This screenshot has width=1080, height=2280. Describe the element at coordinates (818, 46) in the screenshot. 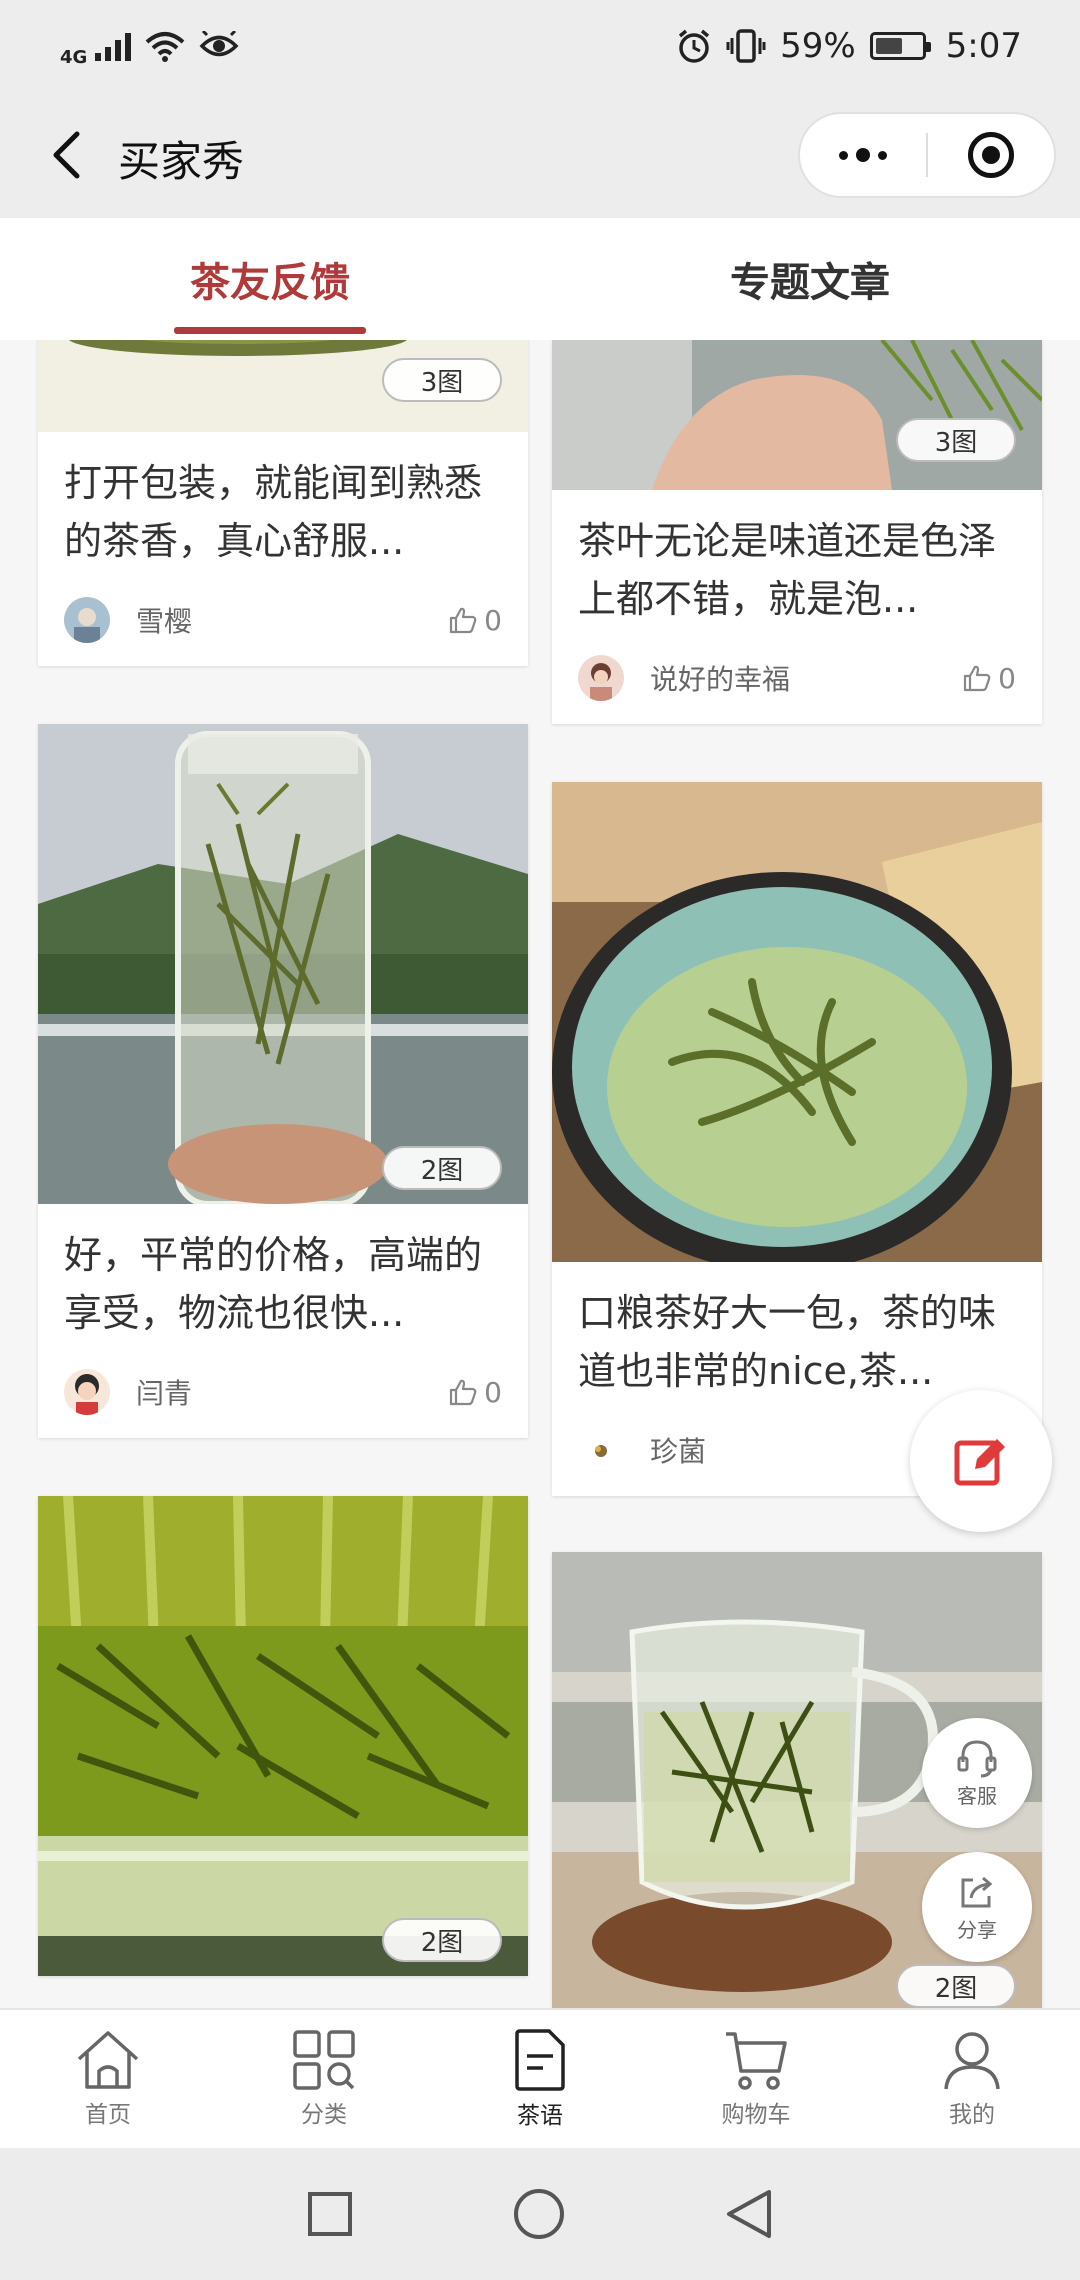

I see `battery-percent: 59%` at that location.